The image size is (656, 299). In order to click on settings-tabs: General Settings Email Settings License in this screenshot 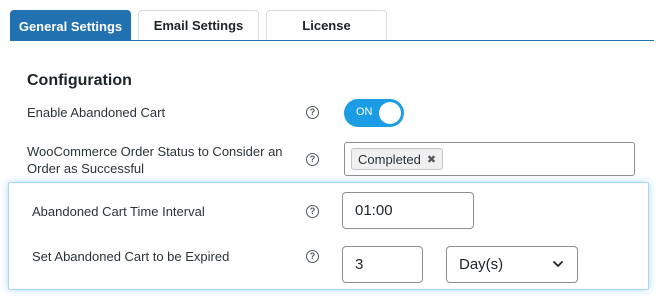, I will do `click(332, 25)`.